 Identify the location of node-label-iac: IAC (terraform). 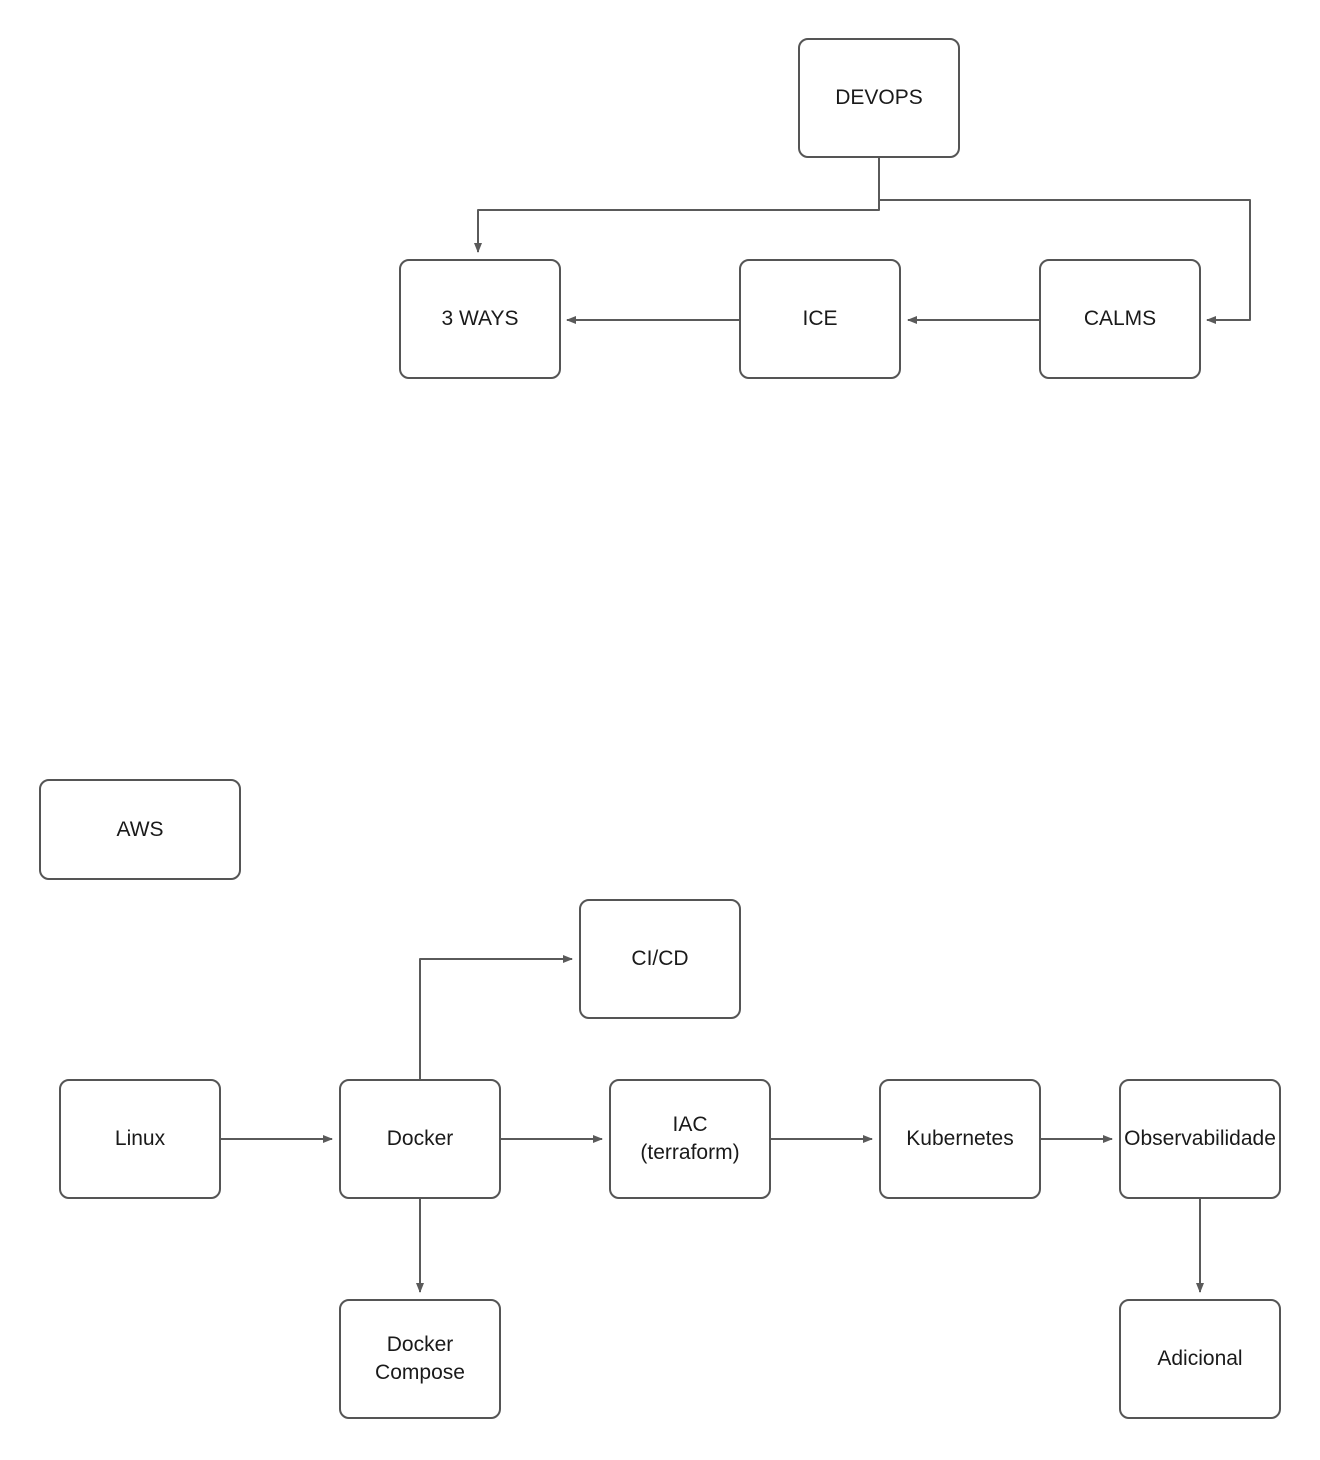
(690, 1138).